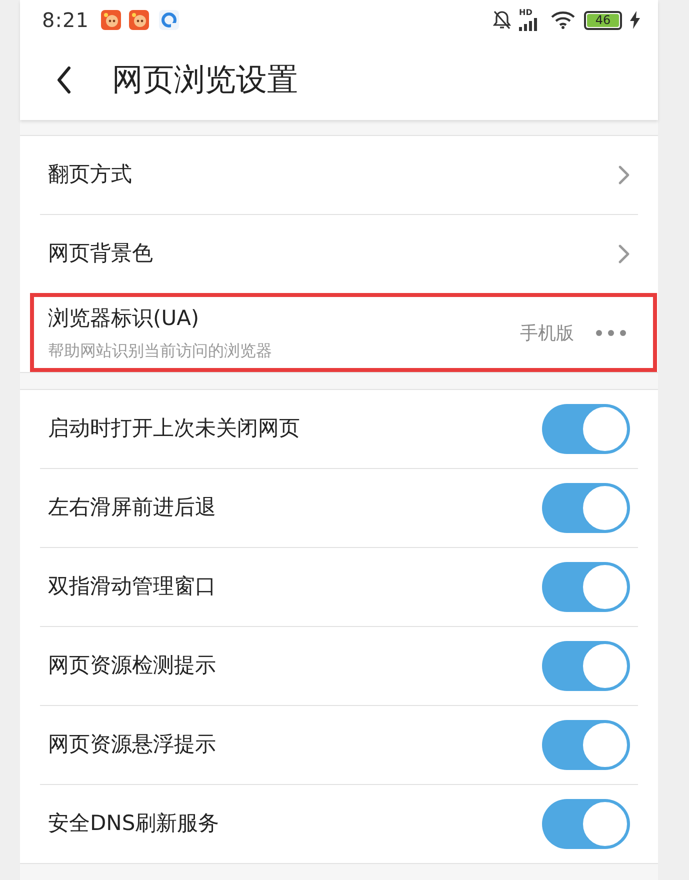  What do you see at coordinates (563, 20) in the screenshot?
I see `wifi-icon` at bounding box center [563, 20].